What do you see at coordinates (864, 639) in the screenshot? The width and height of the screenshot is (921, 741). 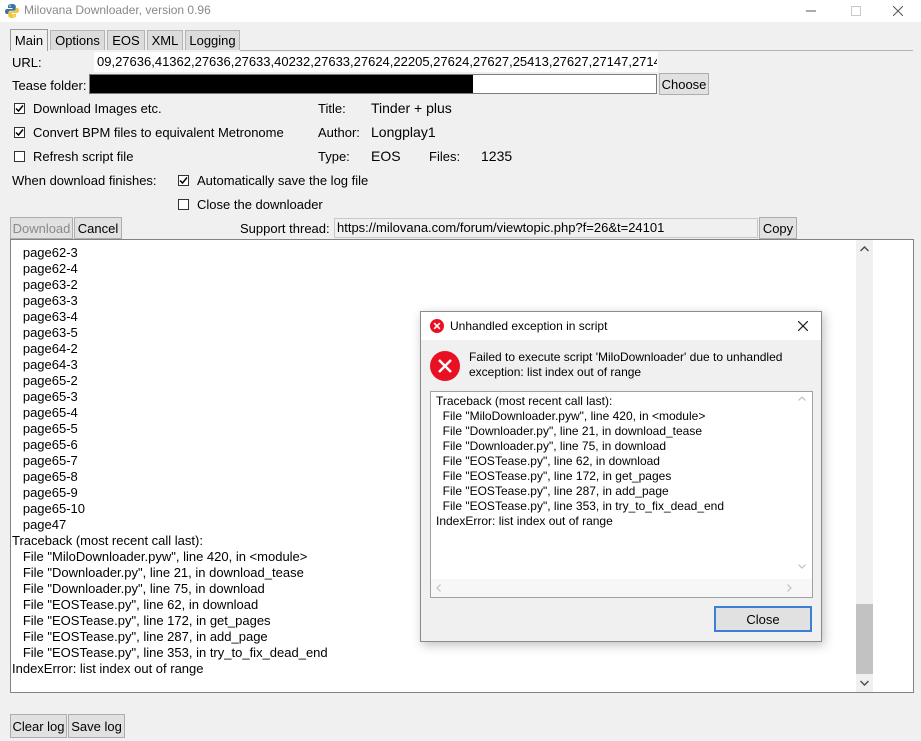 I see `log-scrollbar-thumb` at bounding box center [864, 639].